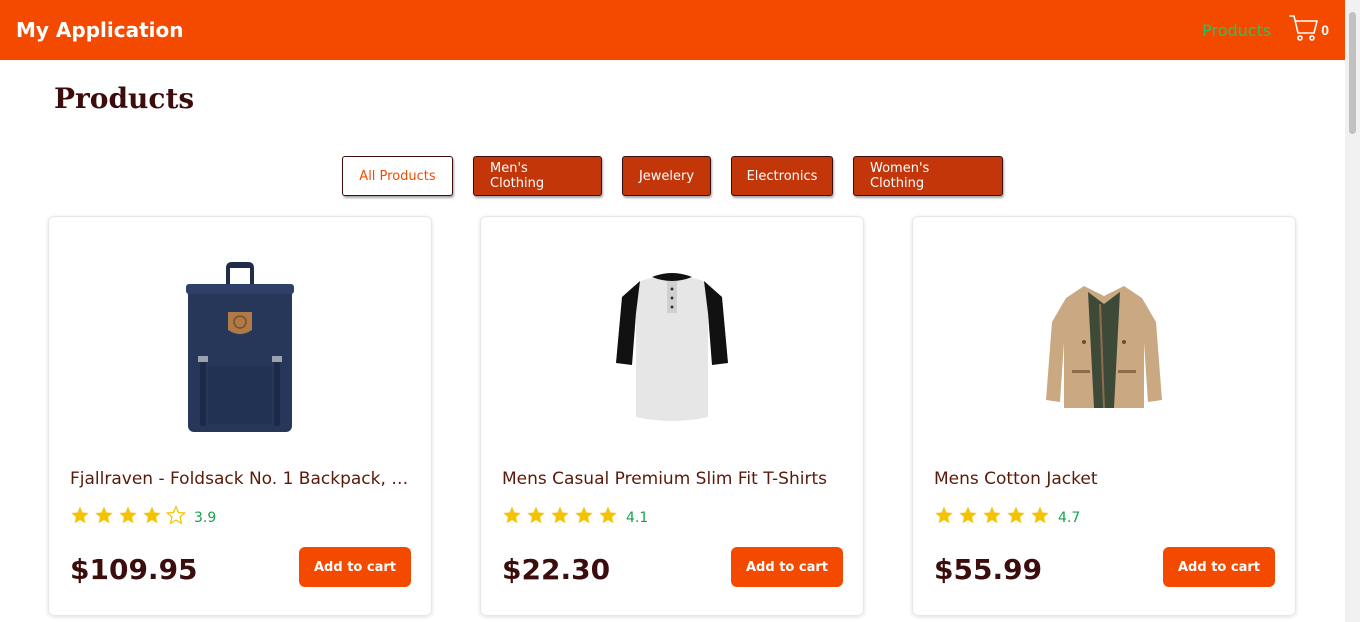 The image size is (1360, 622). Describe the element at coordinates (1352, 73) in the screenshot. I see `scrollbar-thumb` at that location.